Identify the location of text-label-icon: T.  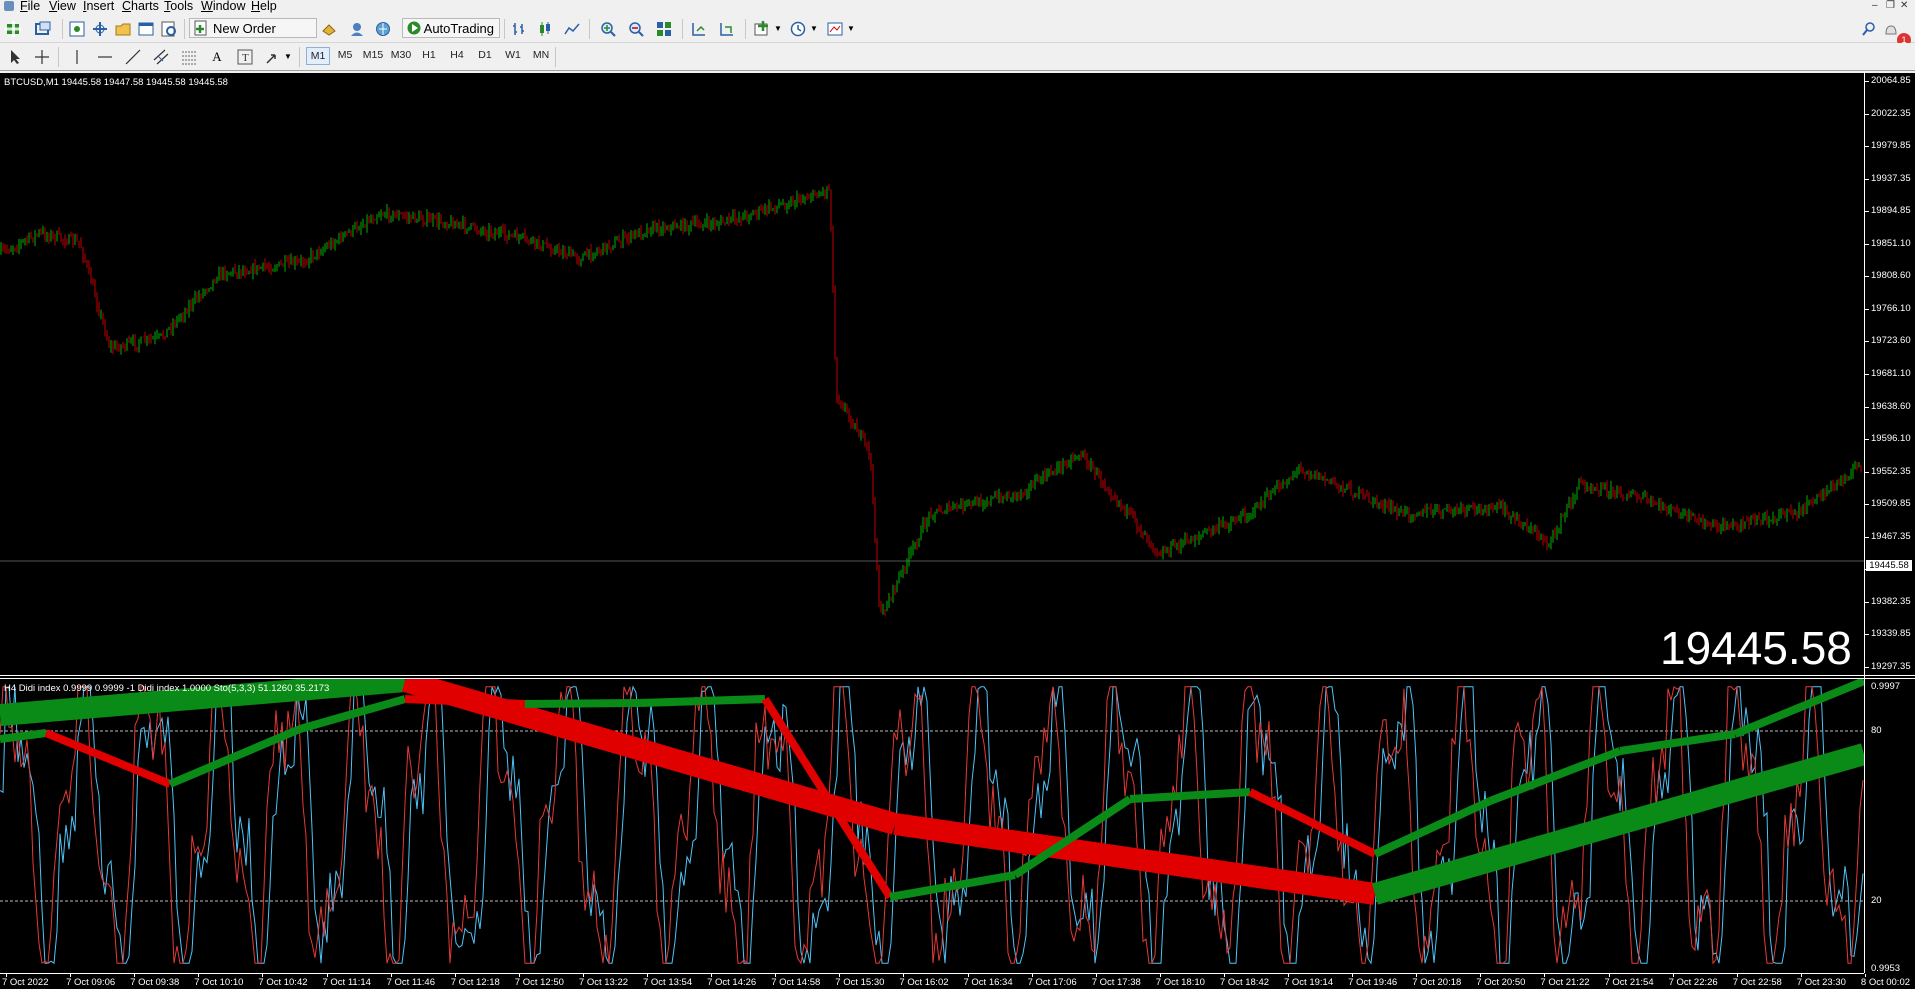
(245, 57).